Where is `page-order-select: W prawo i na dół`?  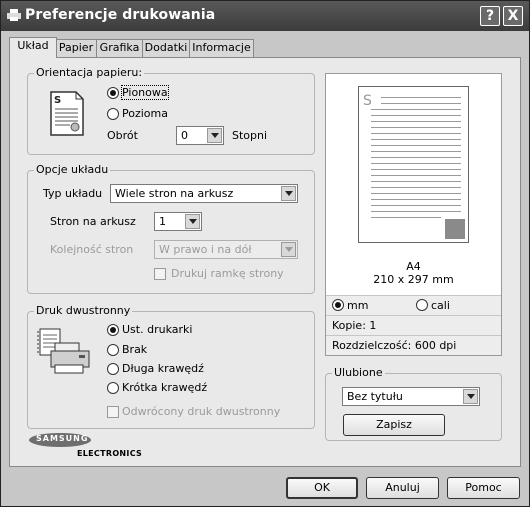
page-order-select: W prawo i na dół is located at coordinates (226, 249).